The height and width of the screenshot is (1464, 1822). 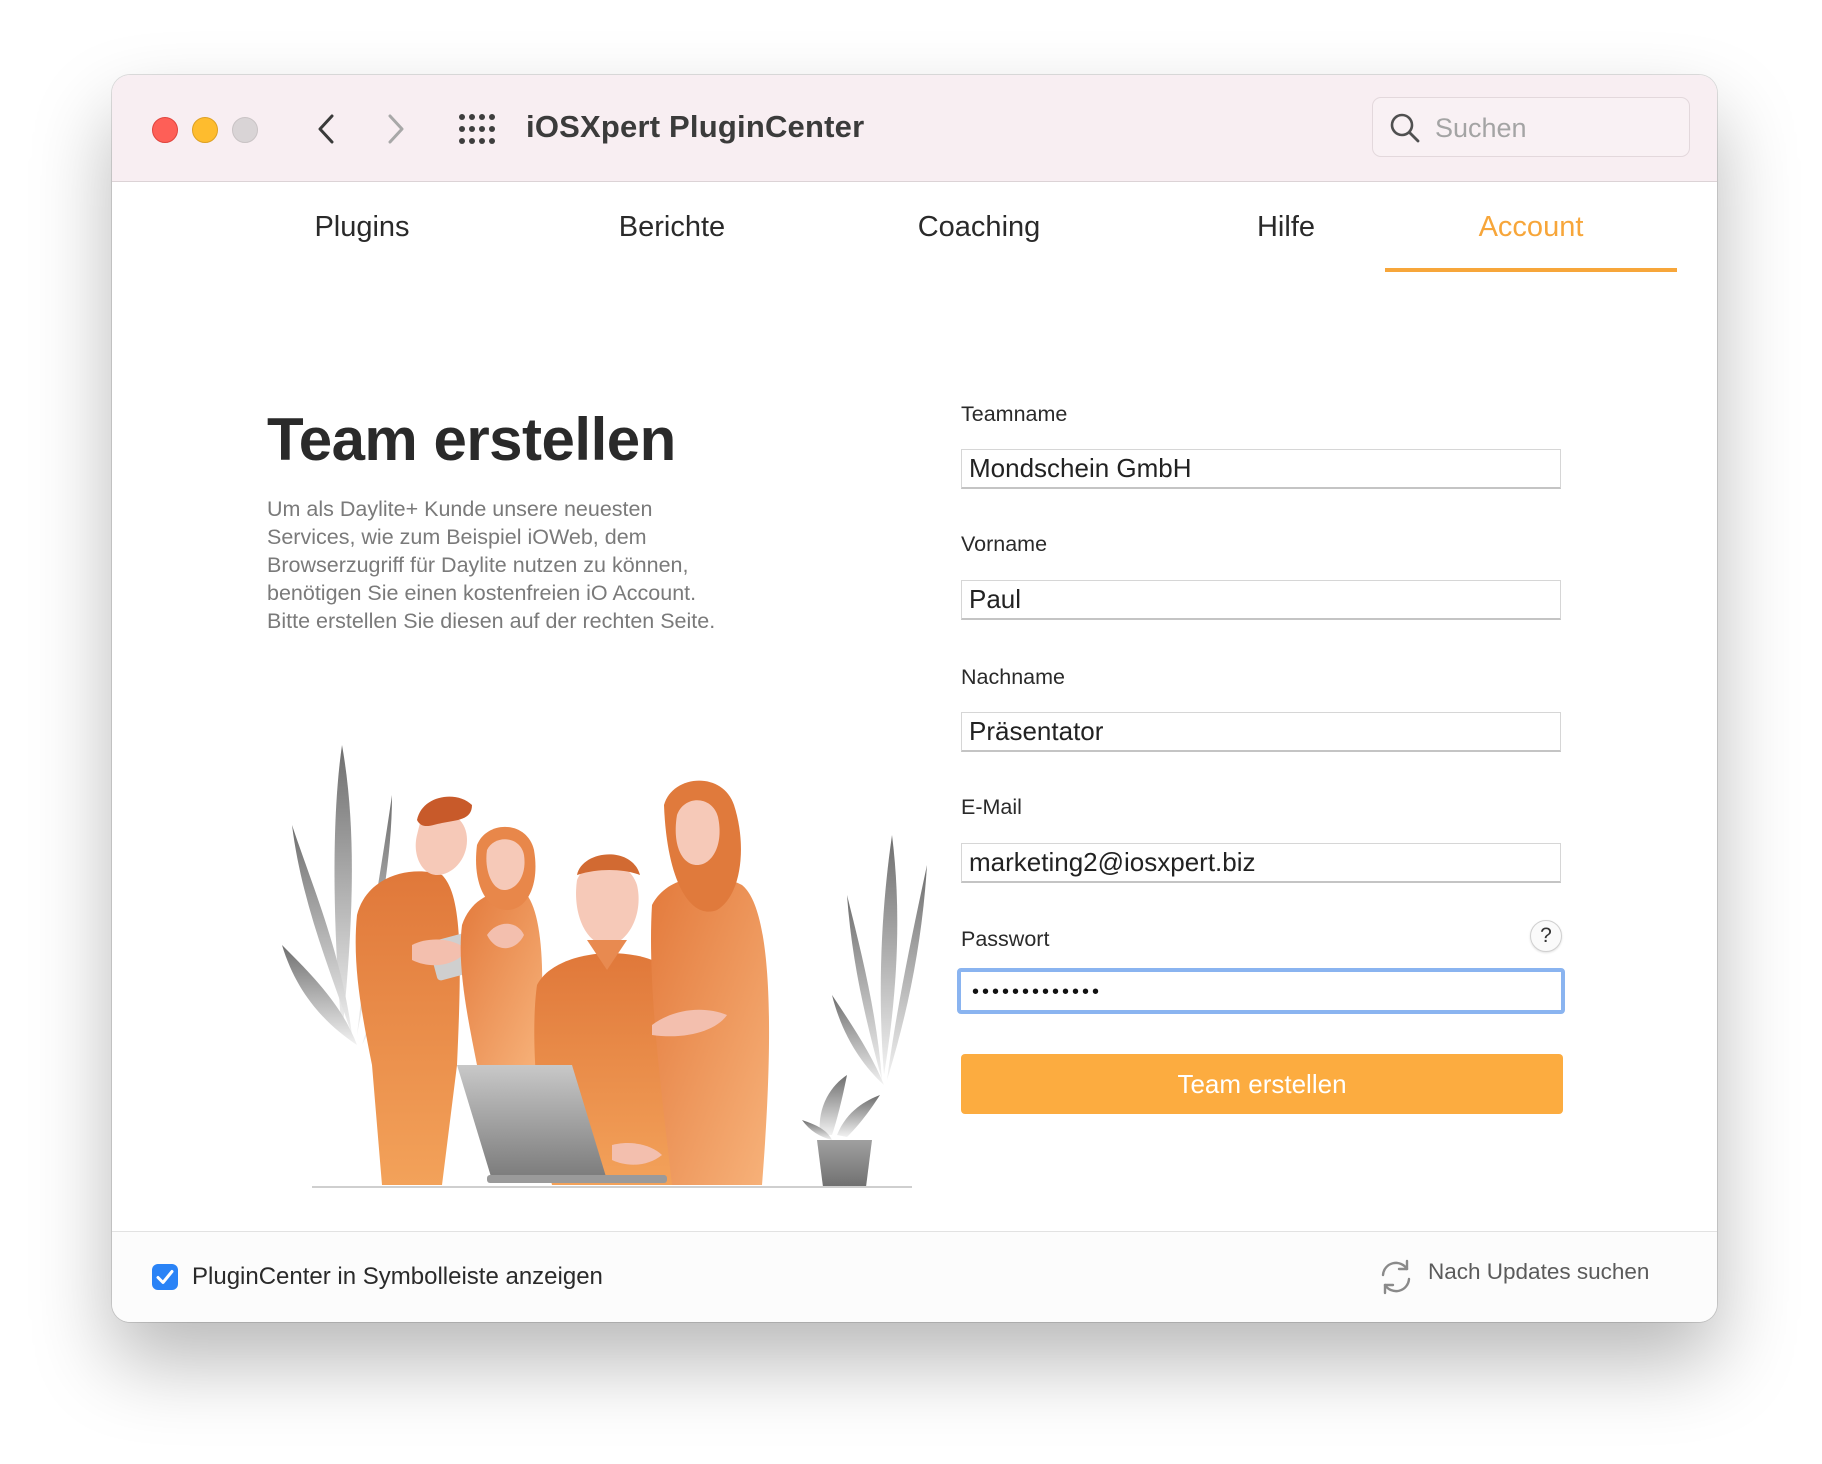 What do you see at coordinates (1396, 1277) in the screenshot?
I see `refresh-icon` at bounding box center [1396, 1277].